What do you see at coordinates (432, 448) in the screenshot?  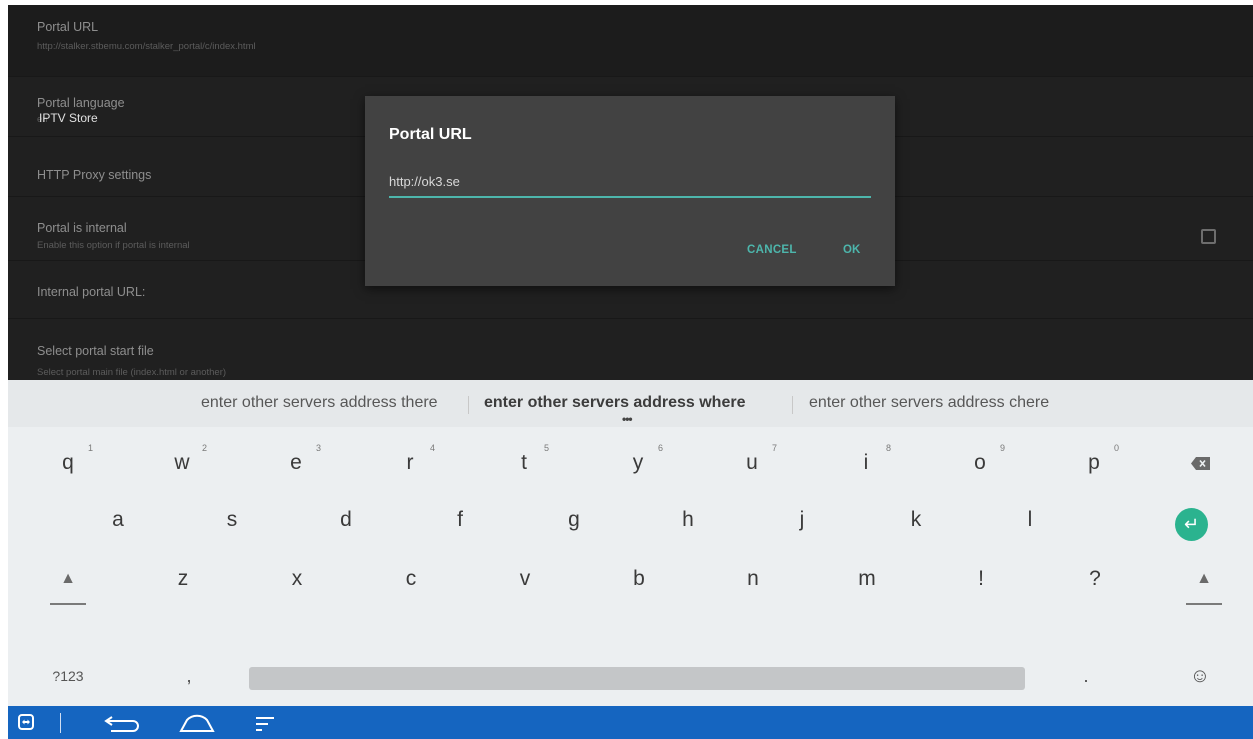 I see `key-number-hint: 4` at bounding box center [432, 448].